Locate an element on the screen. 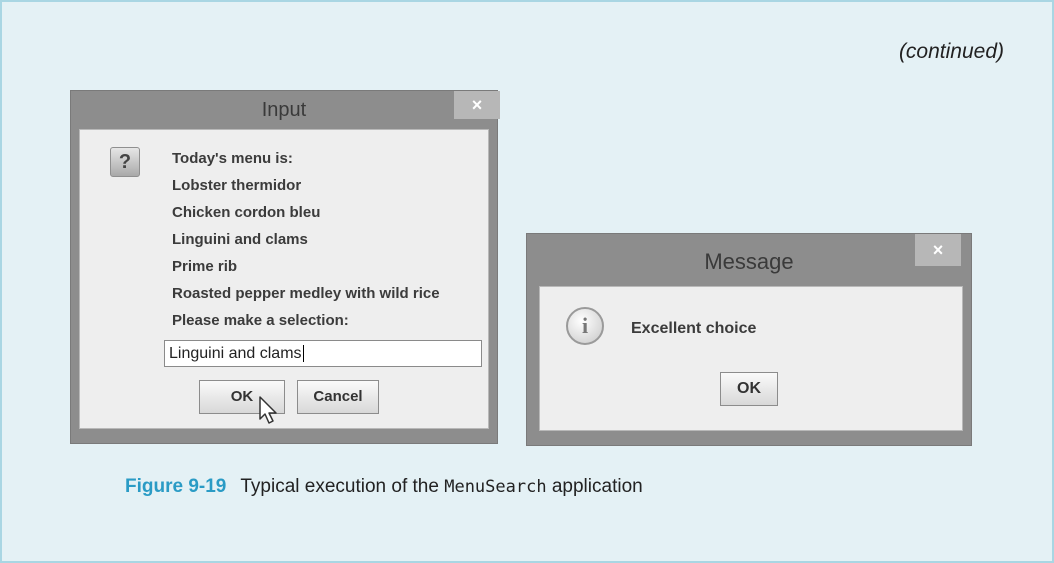 The image size is (1054, 563). caption-code: MenuSearch is located at coordinates (495, 487).